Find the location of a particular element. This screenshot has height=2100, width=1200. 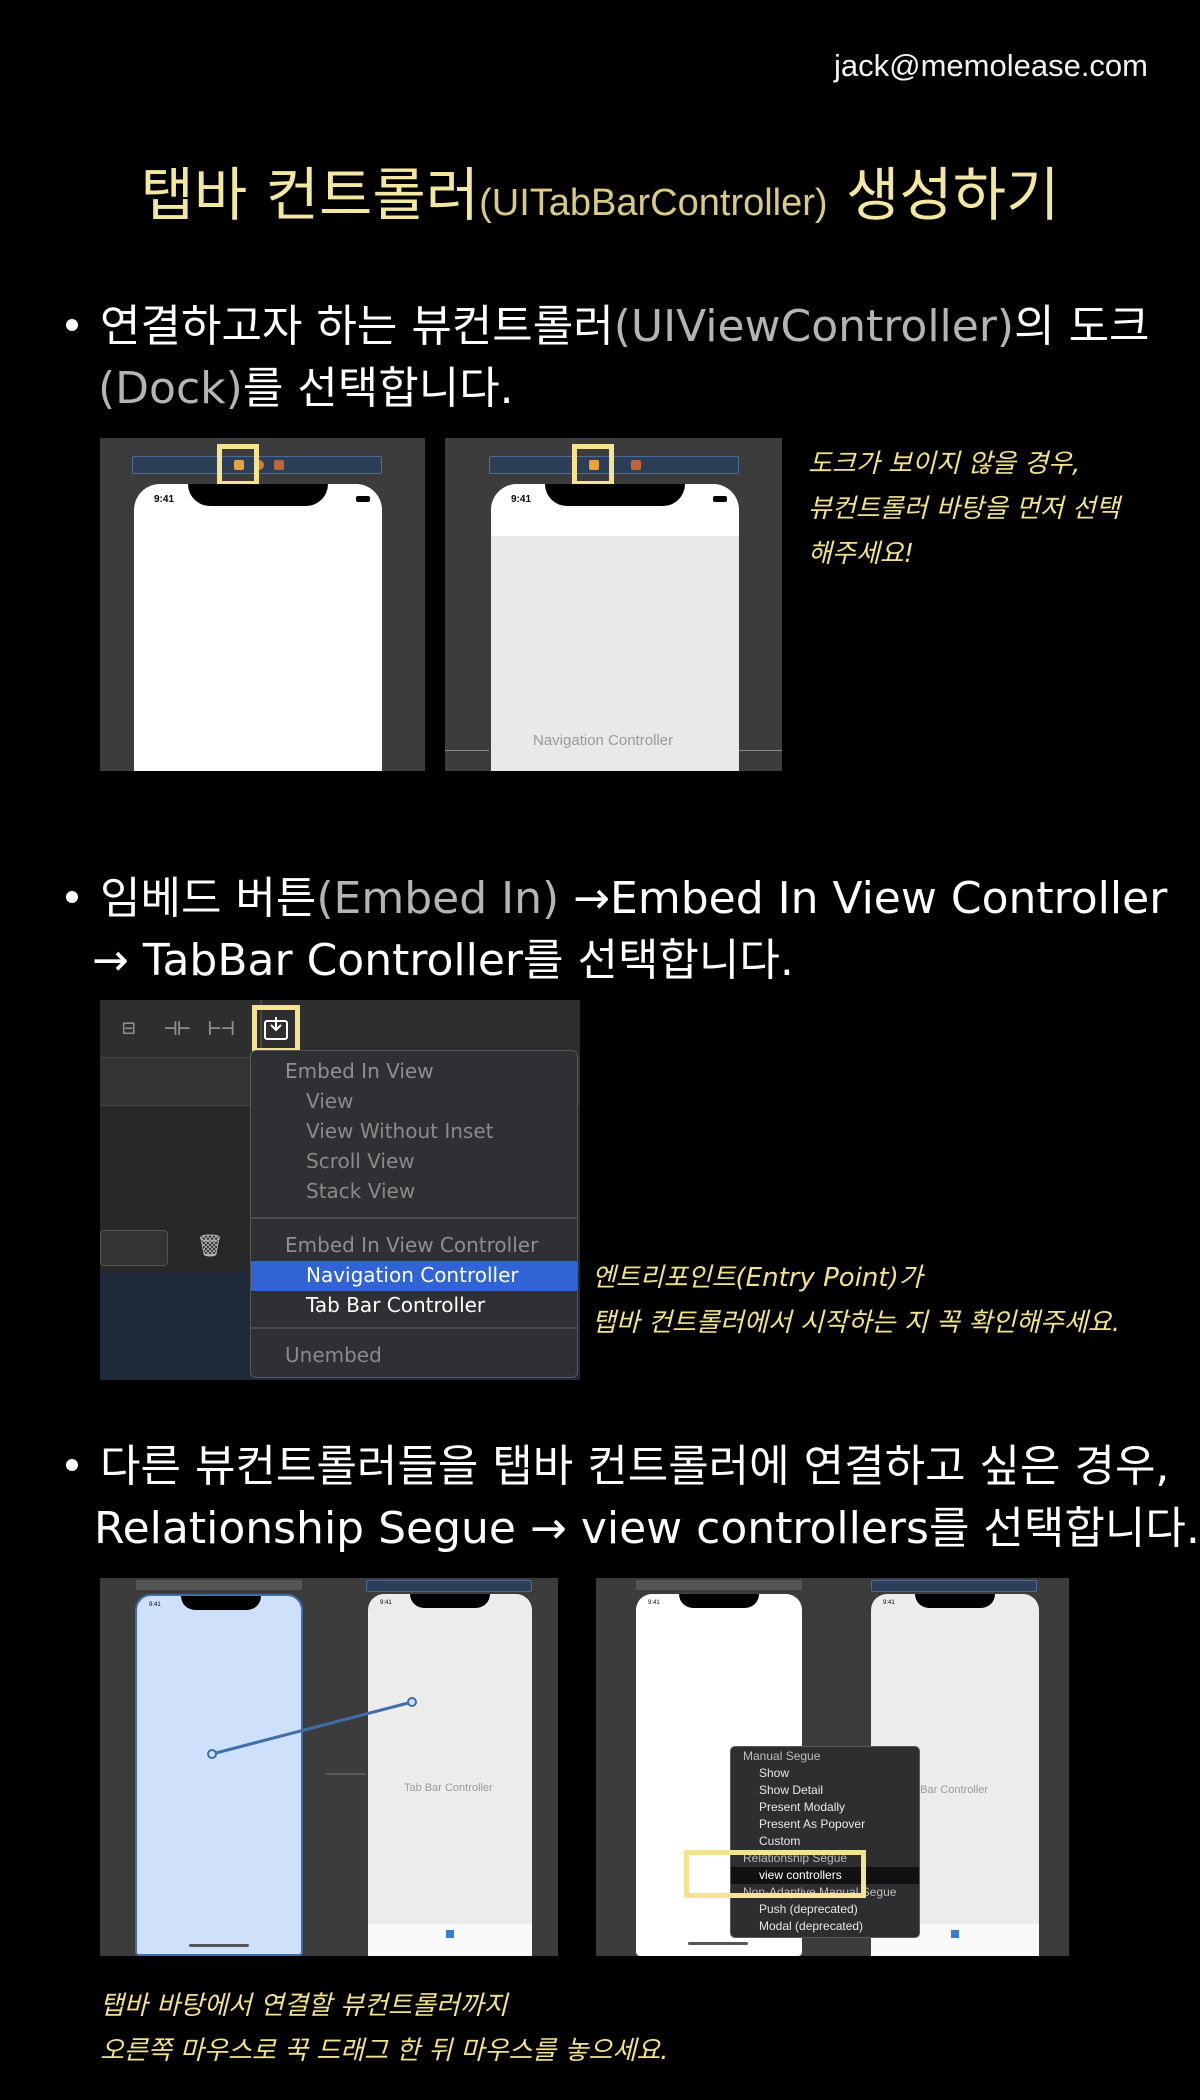

menu-item-present-as-popover: Present As Popover is located at coordinates (812, 1824).